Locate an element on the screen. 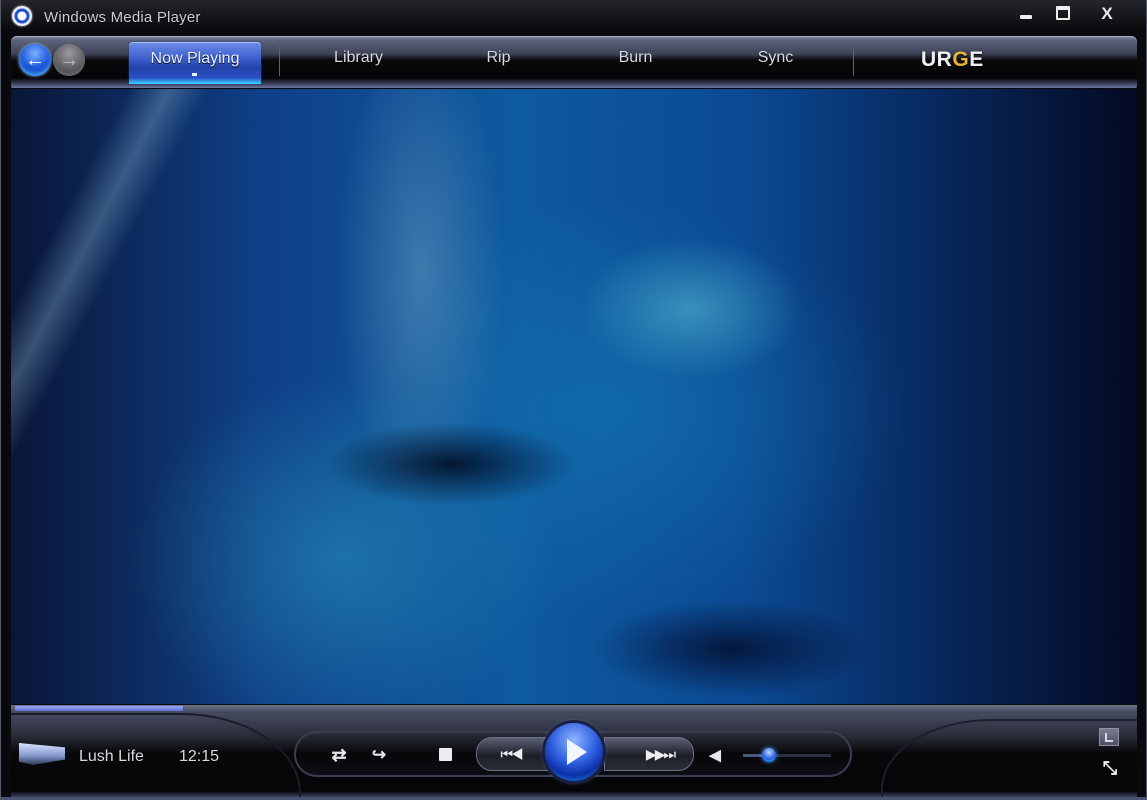 The image size is (1147, 800). maximize-button is located at coordinates (1063, 14).